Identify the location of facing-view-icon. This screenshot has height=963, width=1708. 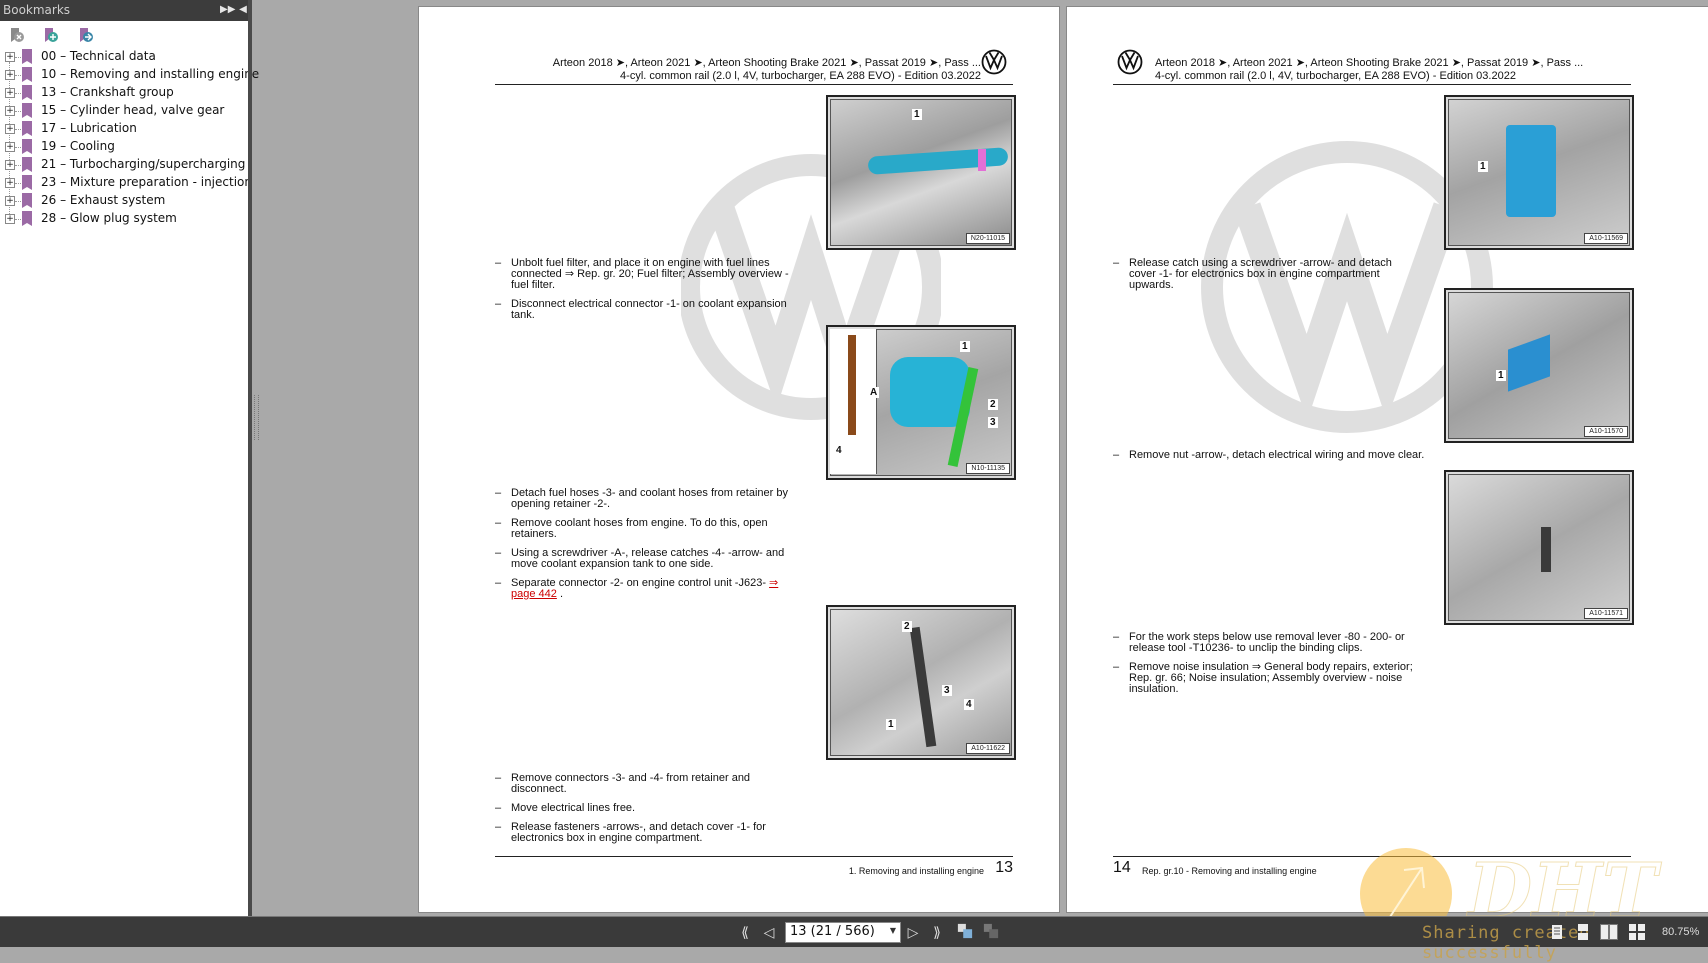
(1609, 932).